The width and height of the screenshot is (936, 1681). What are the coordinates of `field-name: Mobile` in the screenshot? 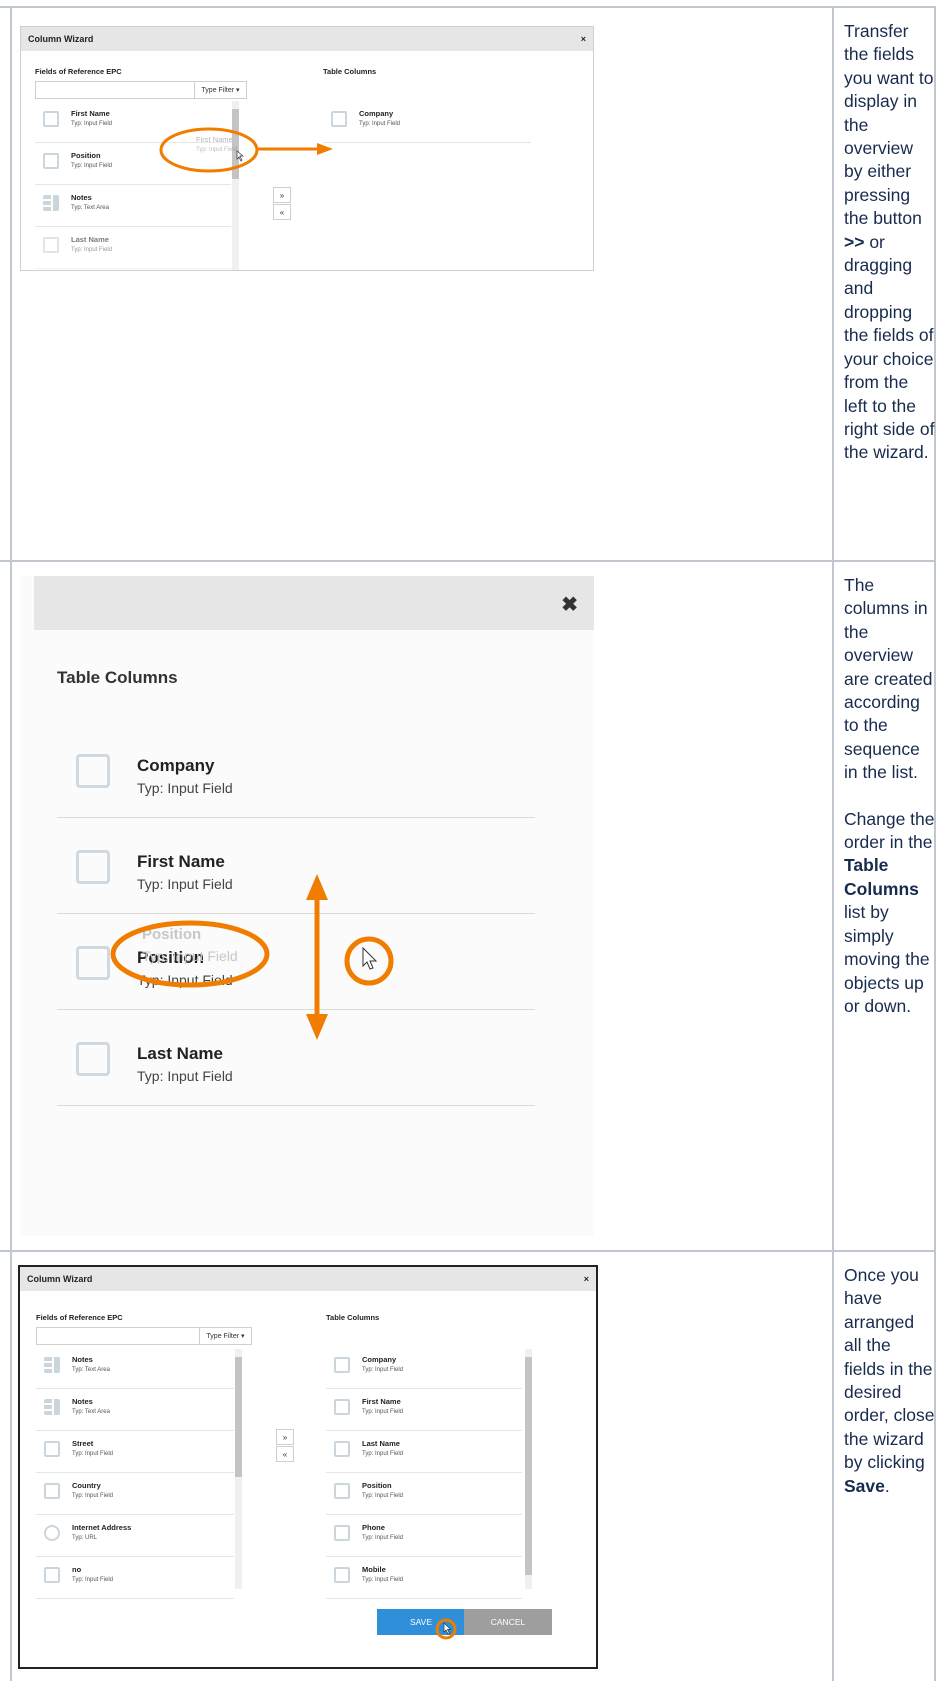 It's located at (374, 1569).